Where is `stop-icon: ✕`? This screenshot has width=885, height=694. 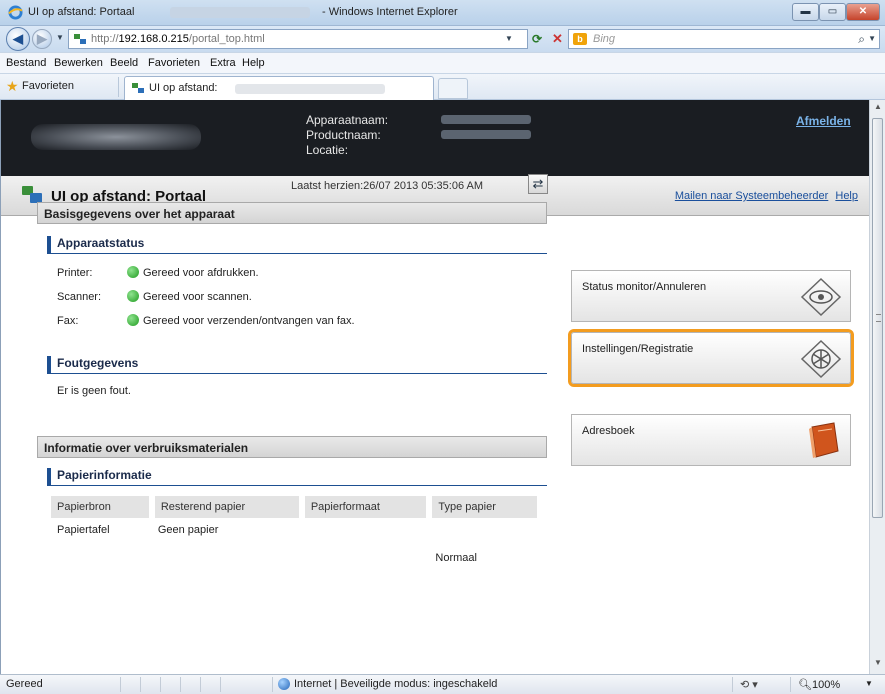 stop-icon: ✕ is located at coordinates (557, 39).